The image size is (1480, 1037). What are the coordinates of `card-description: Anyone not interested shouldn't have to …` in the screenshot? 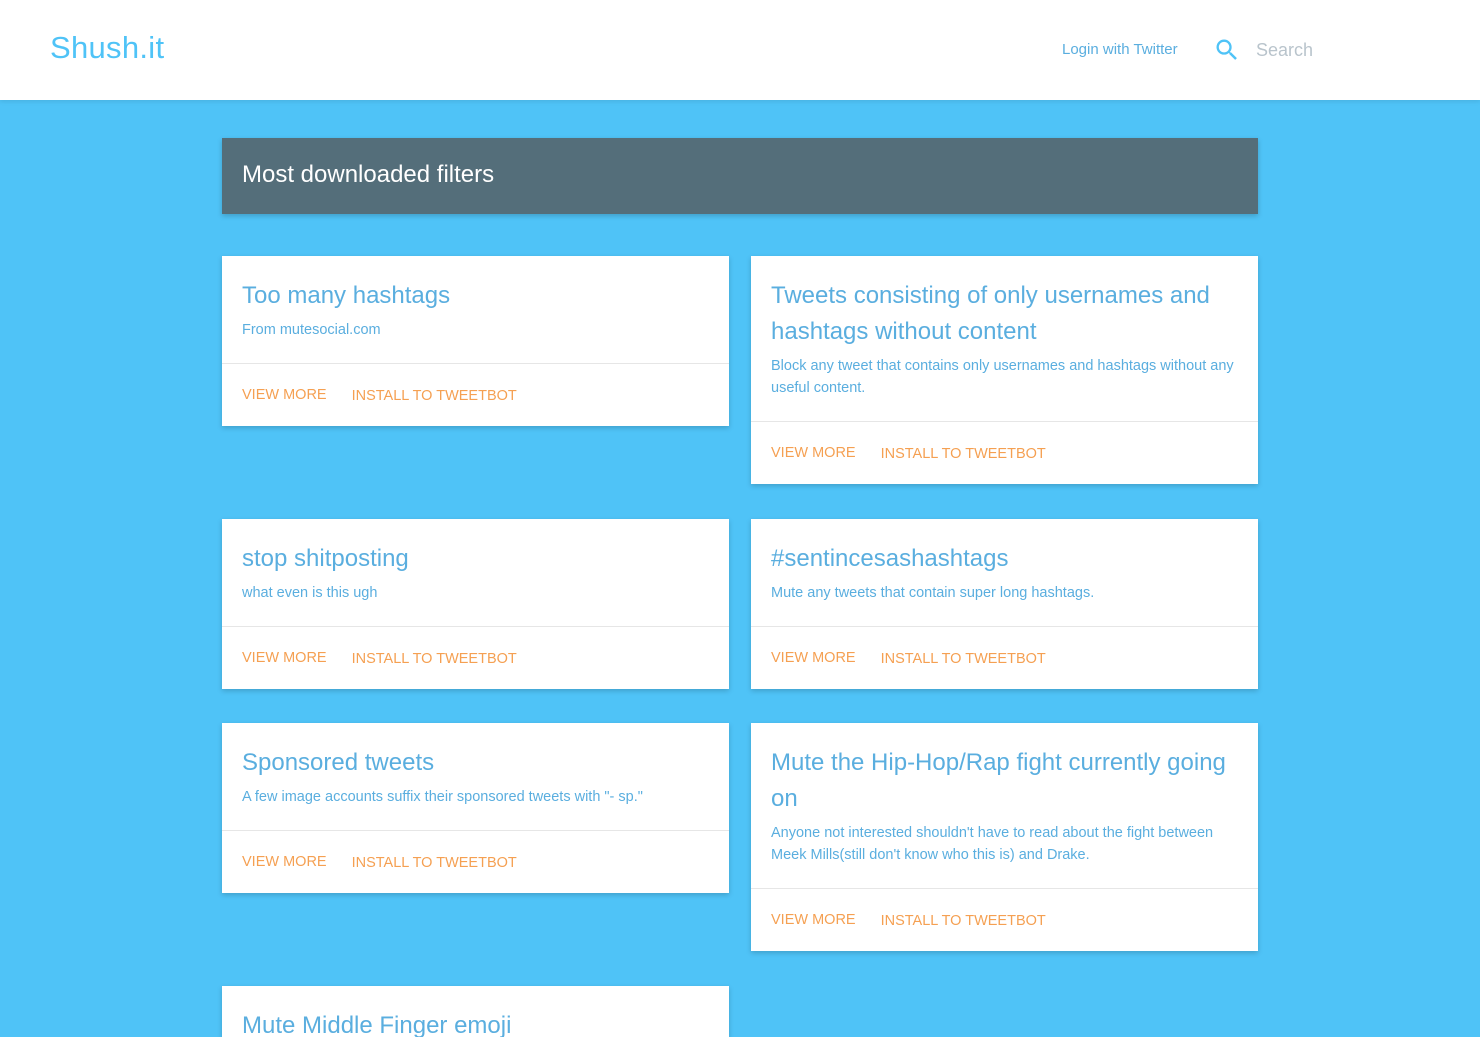 It's located at (992, 844).